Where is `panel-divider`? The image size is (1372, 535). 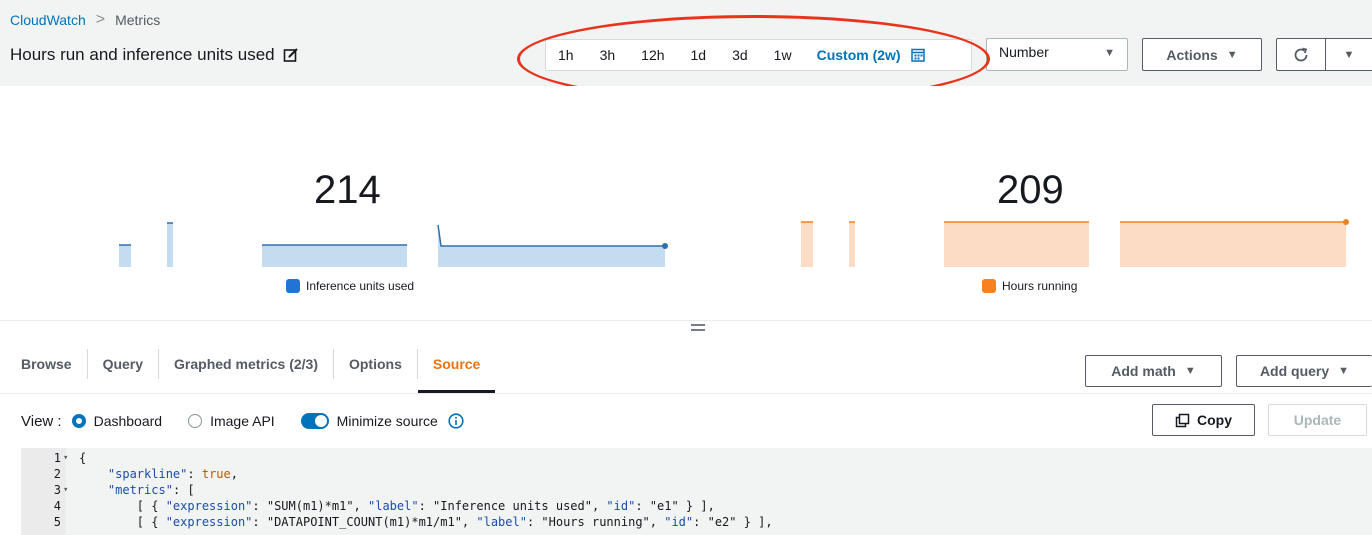 panel-divider is located at coordinates (686, 320).